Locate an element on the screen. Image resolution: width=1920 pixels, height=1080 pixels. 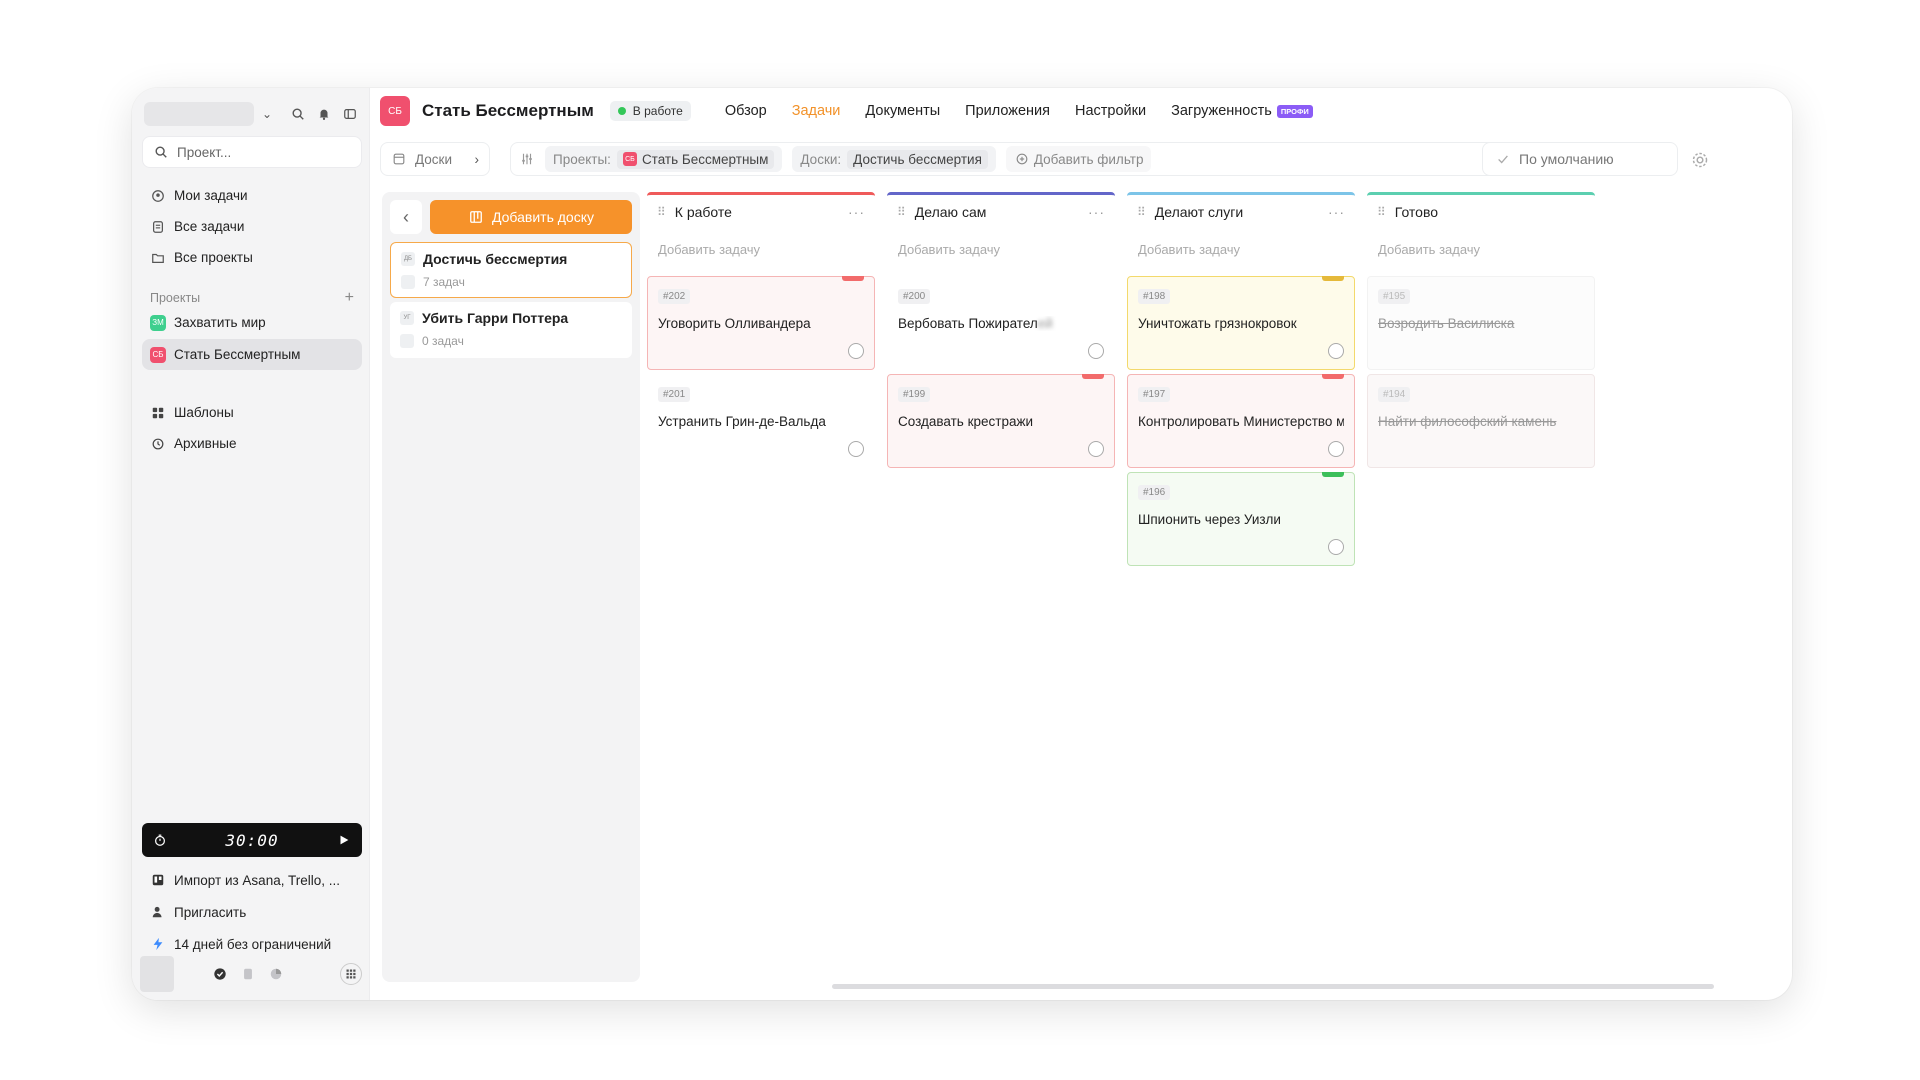
pomodoro-timer: 30:00 is located at coordinates (252, 840).